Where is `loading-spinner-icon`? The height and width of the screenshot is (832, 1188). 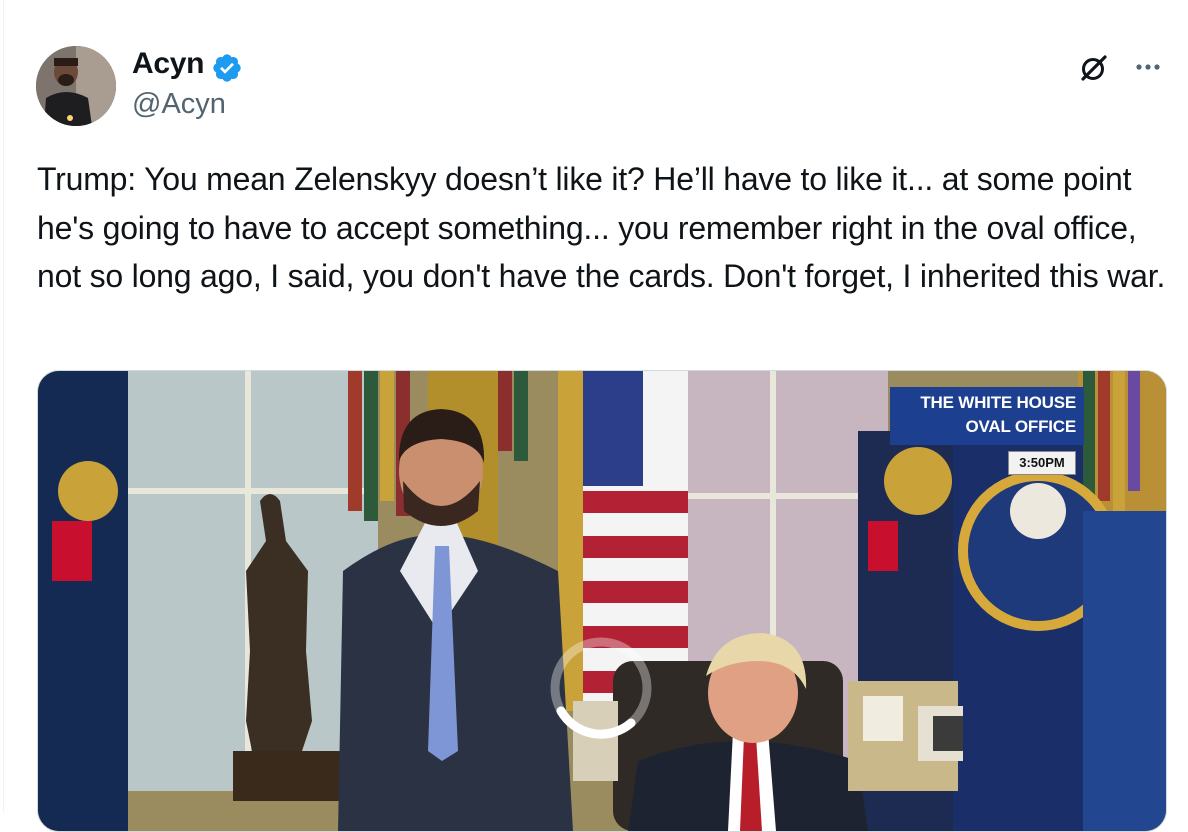
loading-spinner-icon is located at coordinates (601, 688).